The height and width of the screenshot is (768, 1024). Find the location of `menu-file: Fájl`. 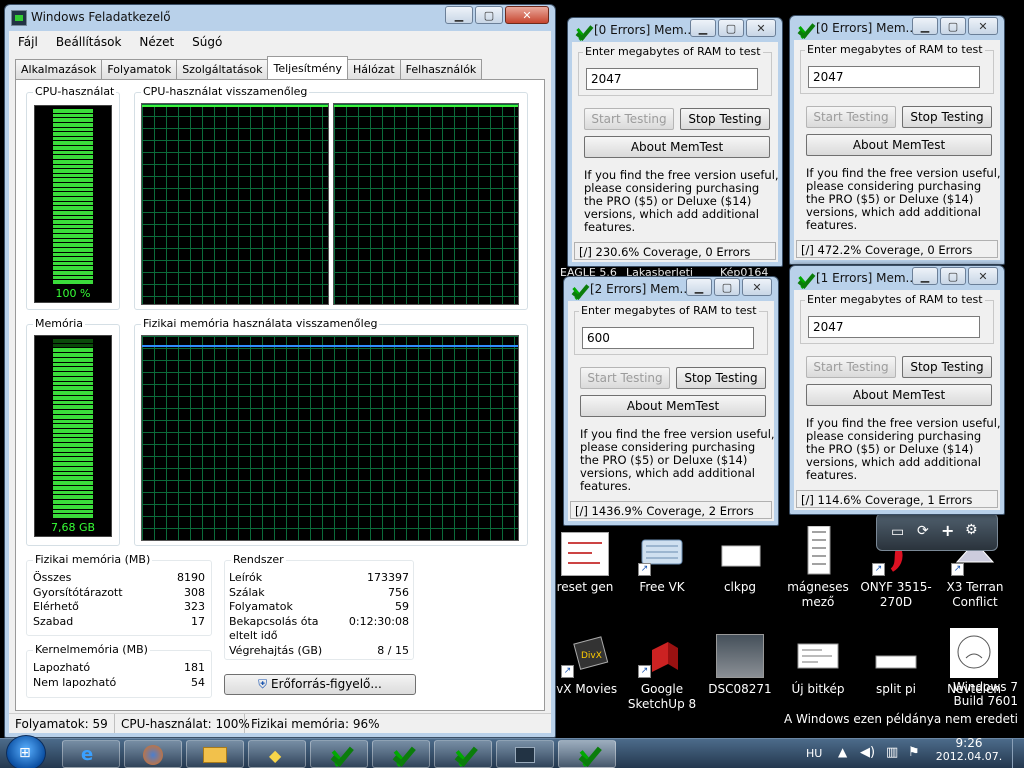

menu-file: Fájl is located at coordinates (28, 42).